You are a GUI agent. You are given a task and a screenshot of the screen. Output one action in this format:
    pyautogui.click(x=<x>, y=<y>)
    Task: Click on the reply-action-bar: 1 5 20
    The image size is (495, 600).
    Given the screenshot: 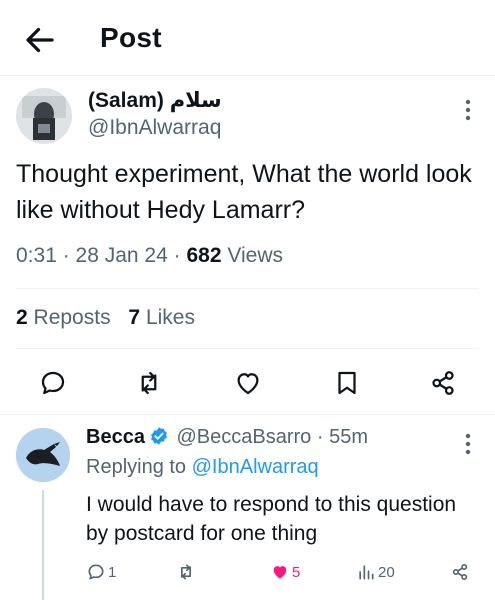 What is the action you would take?
    pyautogui.click(x=286, y=572)
    